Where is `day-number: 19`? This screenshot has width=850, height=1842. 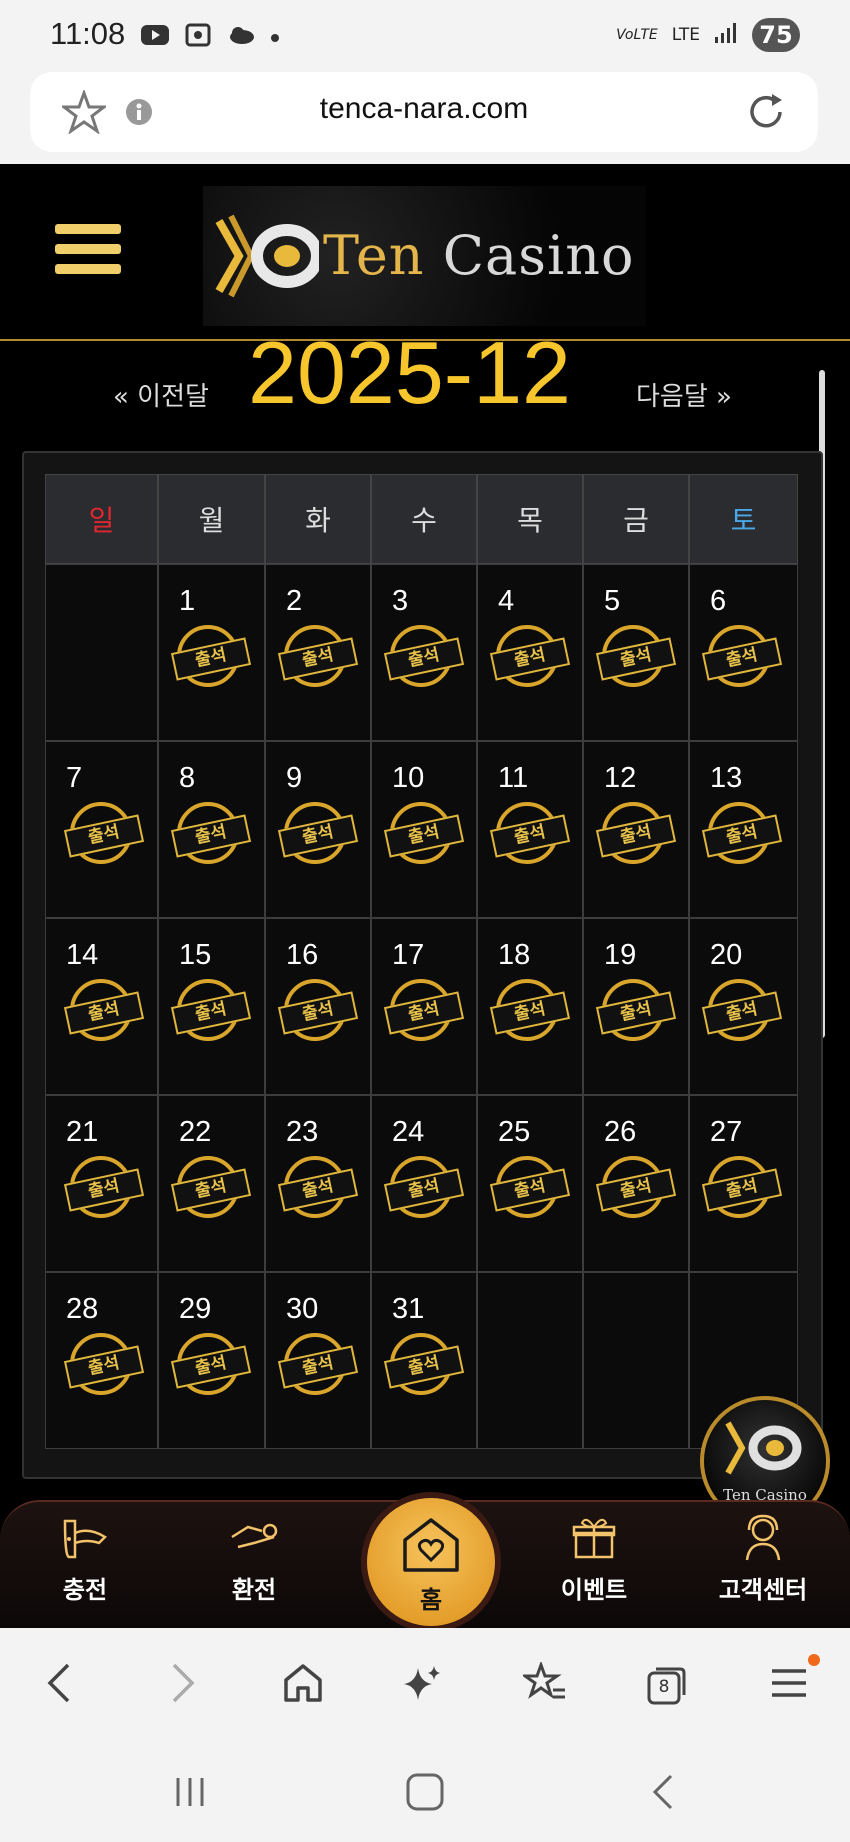 day-number: 19 is located at coordinates (620, 955).